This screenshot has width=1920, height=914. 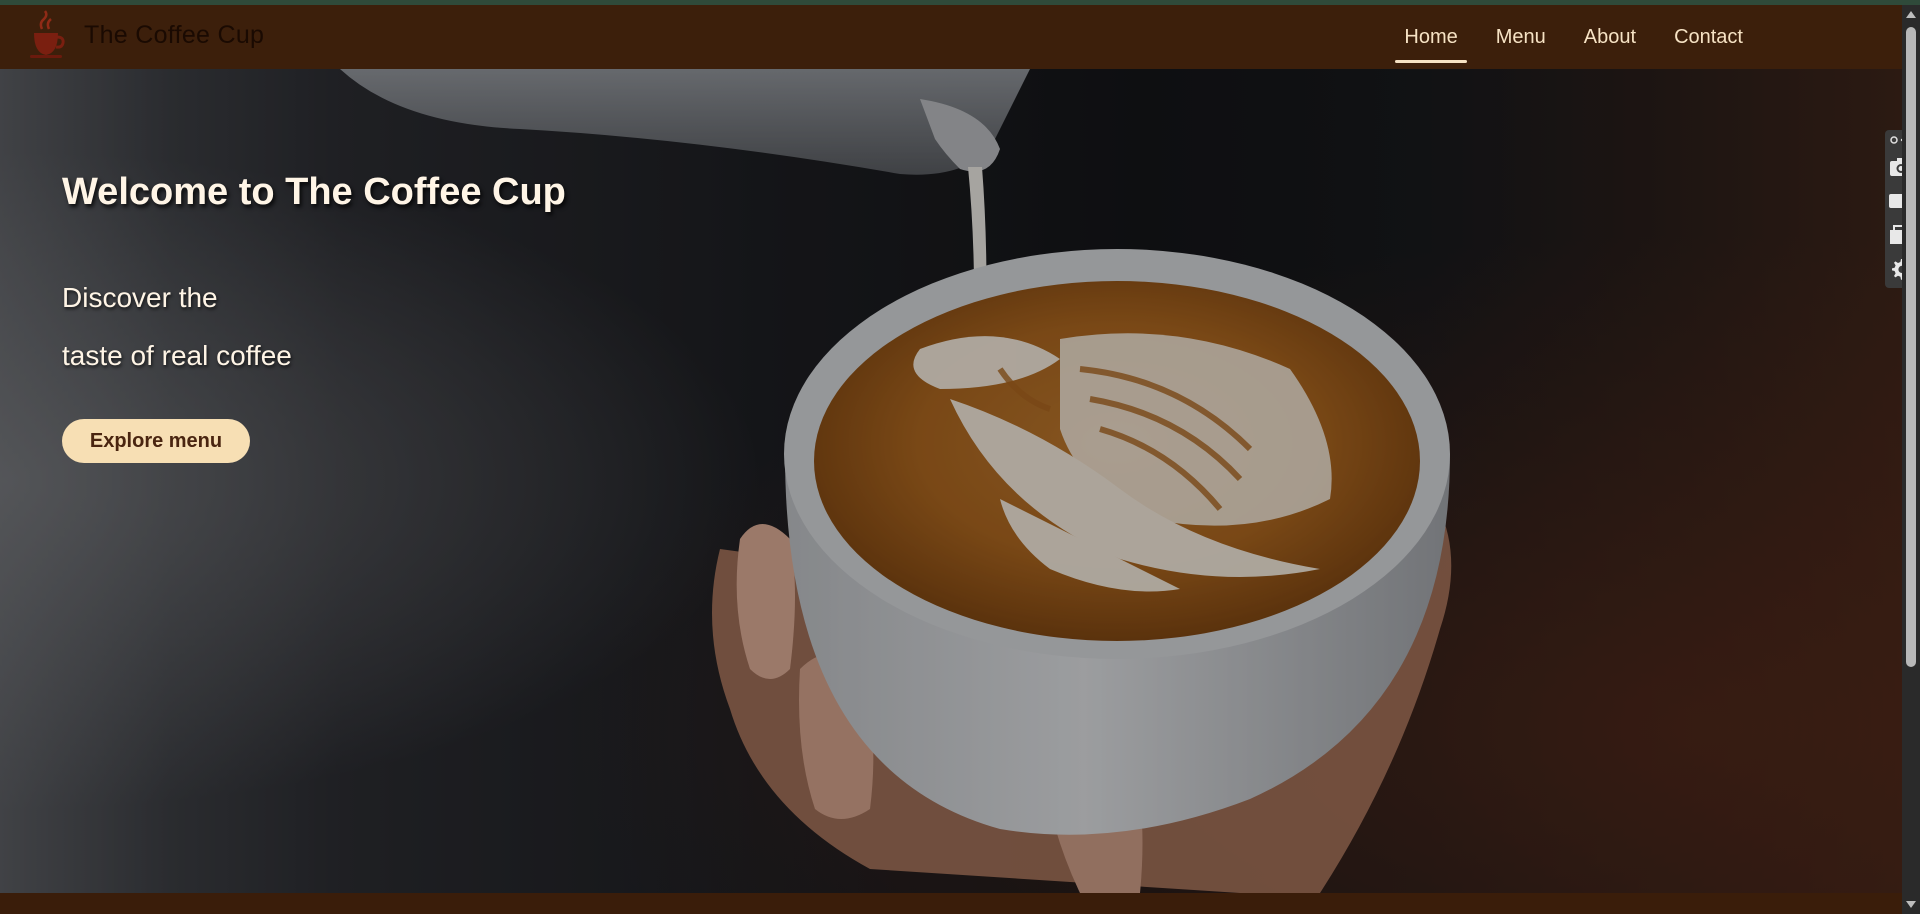 What do you see at coordinates (1708, 37) in the screenshot?
I see `nav-link-contact: Contact` at bounding box center [1708, 37].